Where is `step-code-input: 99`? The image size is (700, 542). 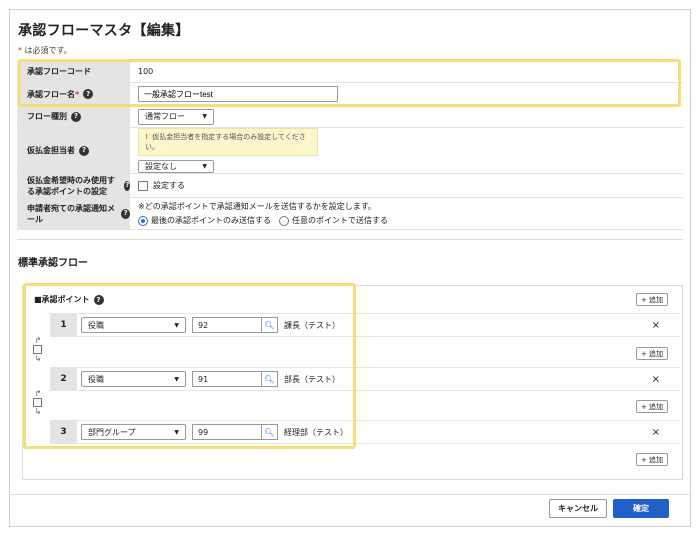
step-code-input: 99 is located at coordinates (227, 432).